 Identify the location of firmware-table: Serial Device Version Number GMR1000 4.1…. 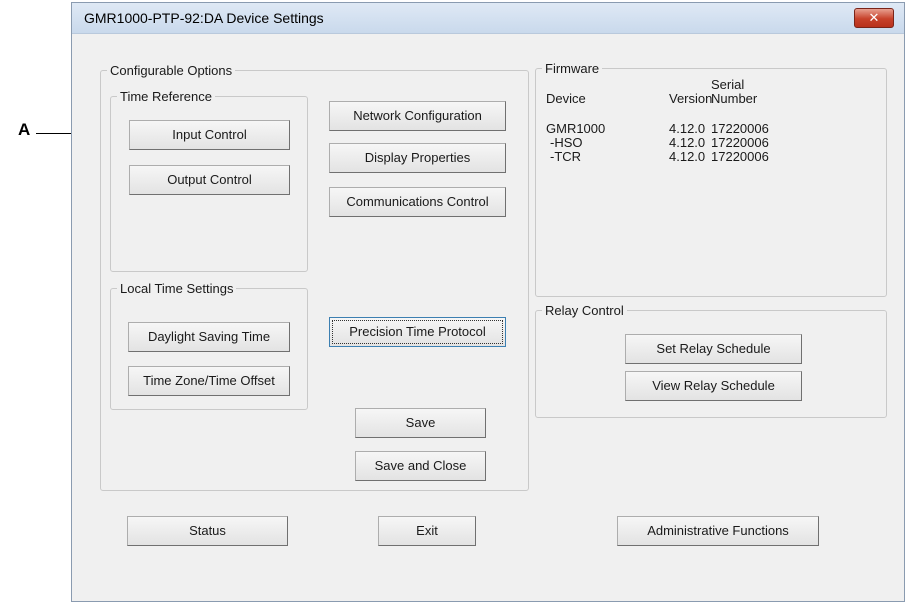
(711, 137).